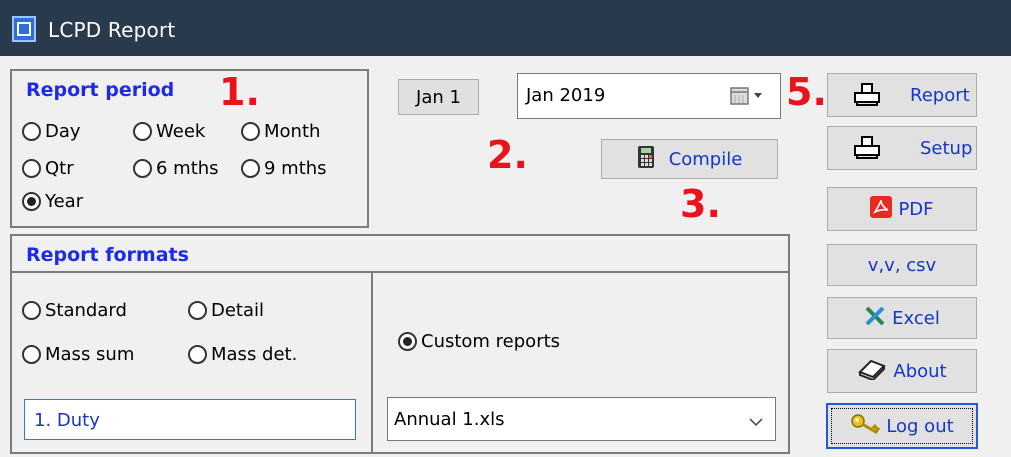  Describe the element at coordinates (756, 422) in the screenshot. I see `chevron-down-icon` at that location.